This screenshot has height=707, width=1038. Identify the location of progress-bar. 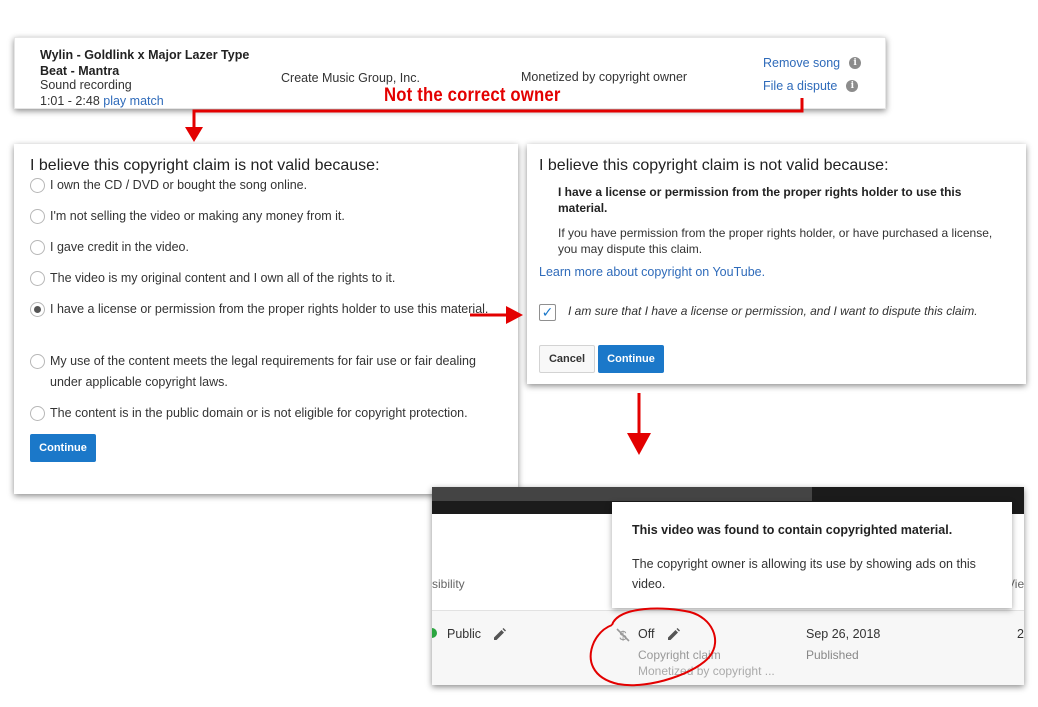
(622, 494).